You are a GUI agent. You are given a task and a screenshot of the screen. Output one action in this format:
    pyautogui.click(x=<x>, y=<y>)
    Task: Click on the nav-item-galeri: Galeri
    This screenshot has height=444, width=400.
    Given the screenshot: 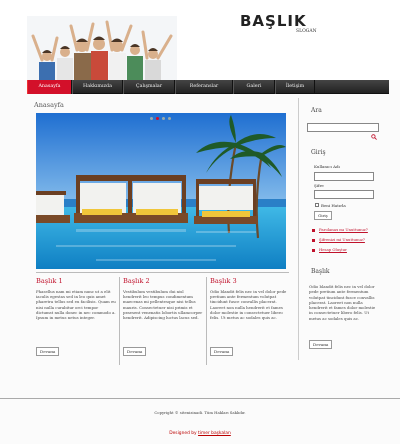 What is the action you would take?
    pyautogui.click(x=254, y=87)
    